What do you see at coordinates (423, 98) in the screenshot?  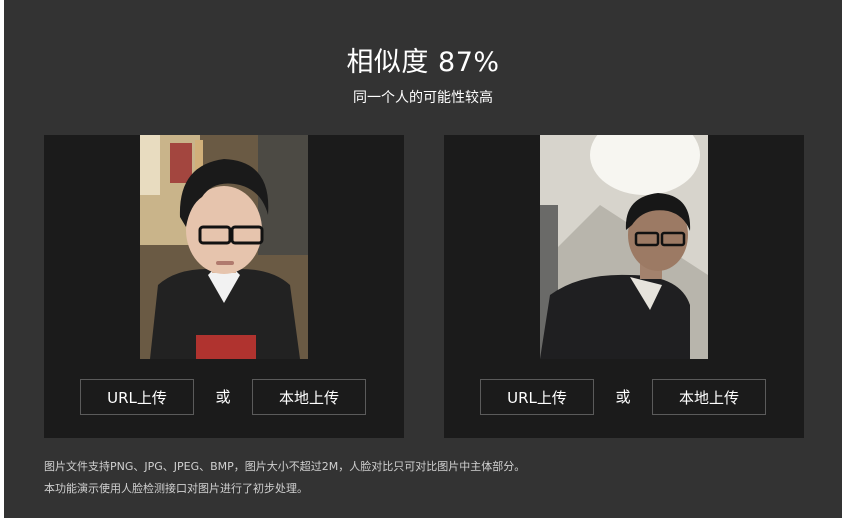 I see `similarity-conclusion: 同一个人的可能性较高` at bounding box center [423, 98].